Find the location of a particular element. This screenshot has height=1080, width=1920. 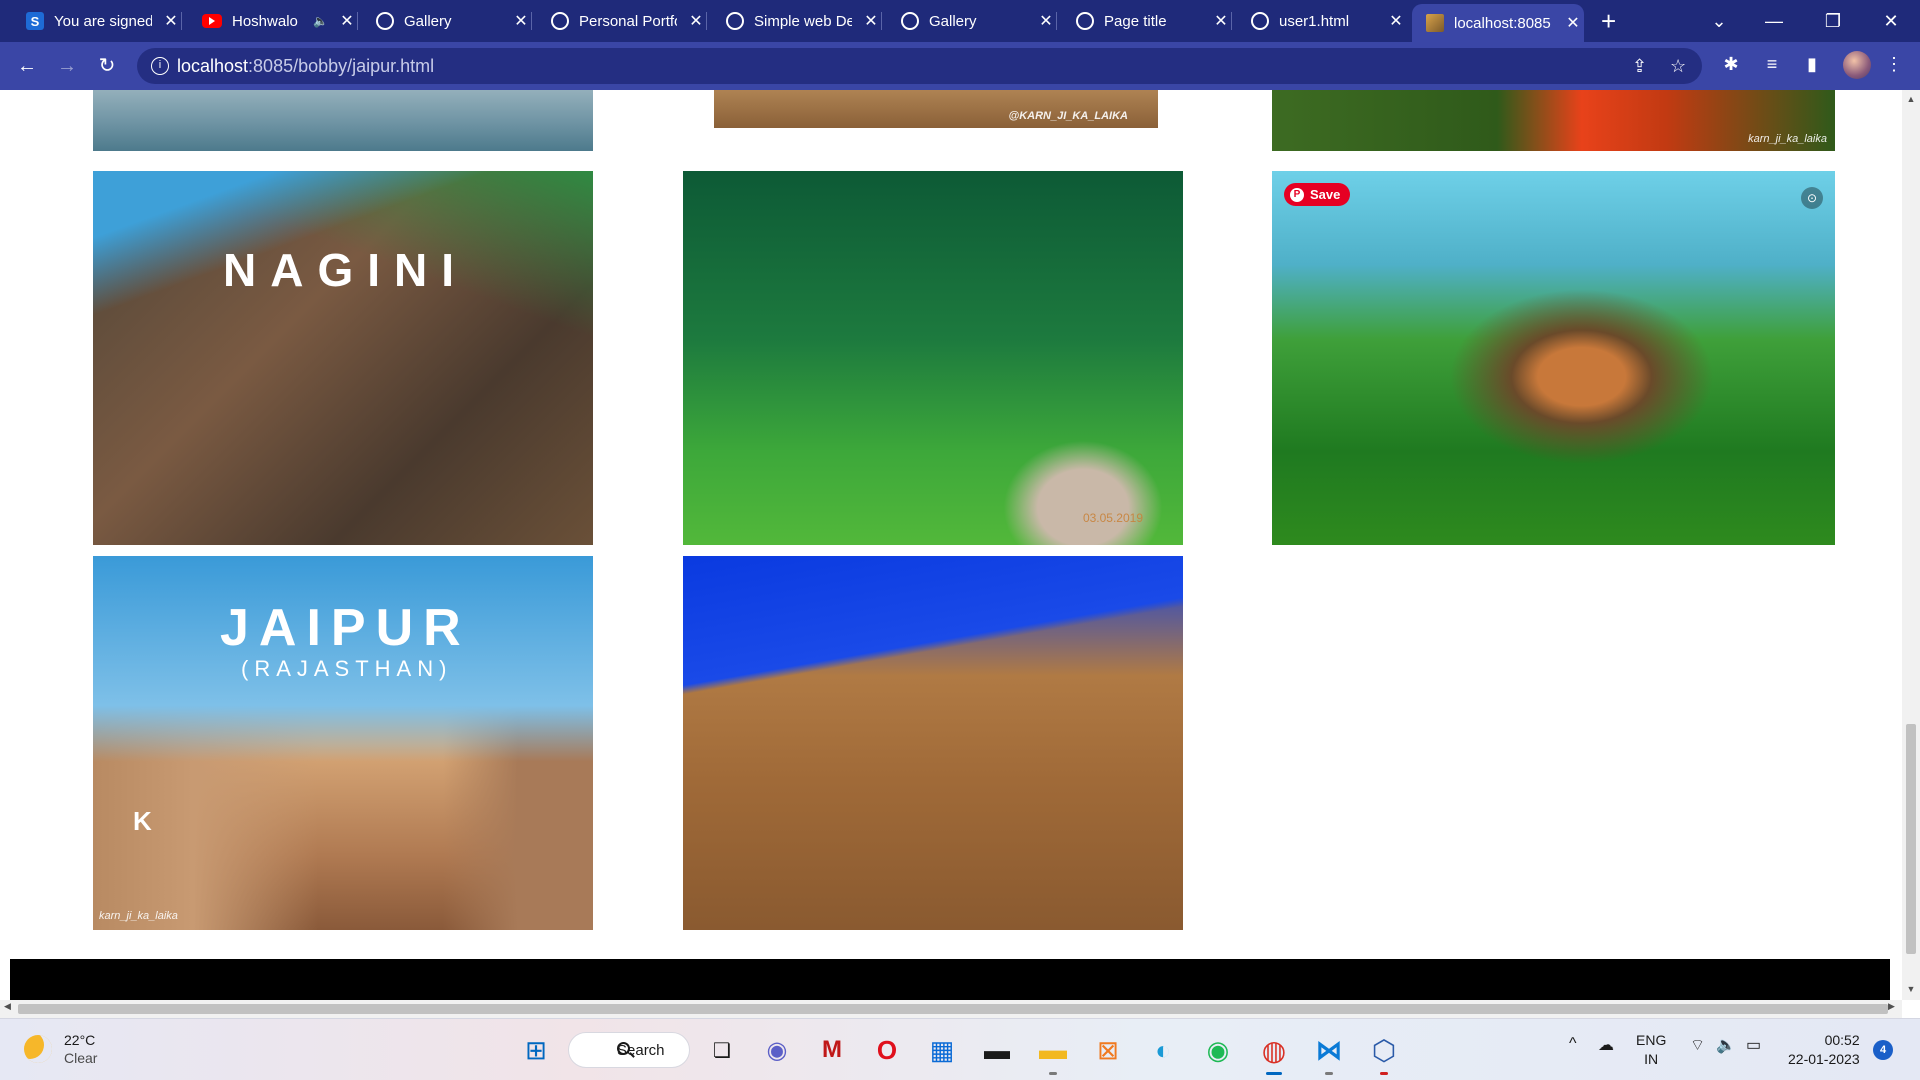

teams-button: ◉ is located at coordinates (777, 1050).